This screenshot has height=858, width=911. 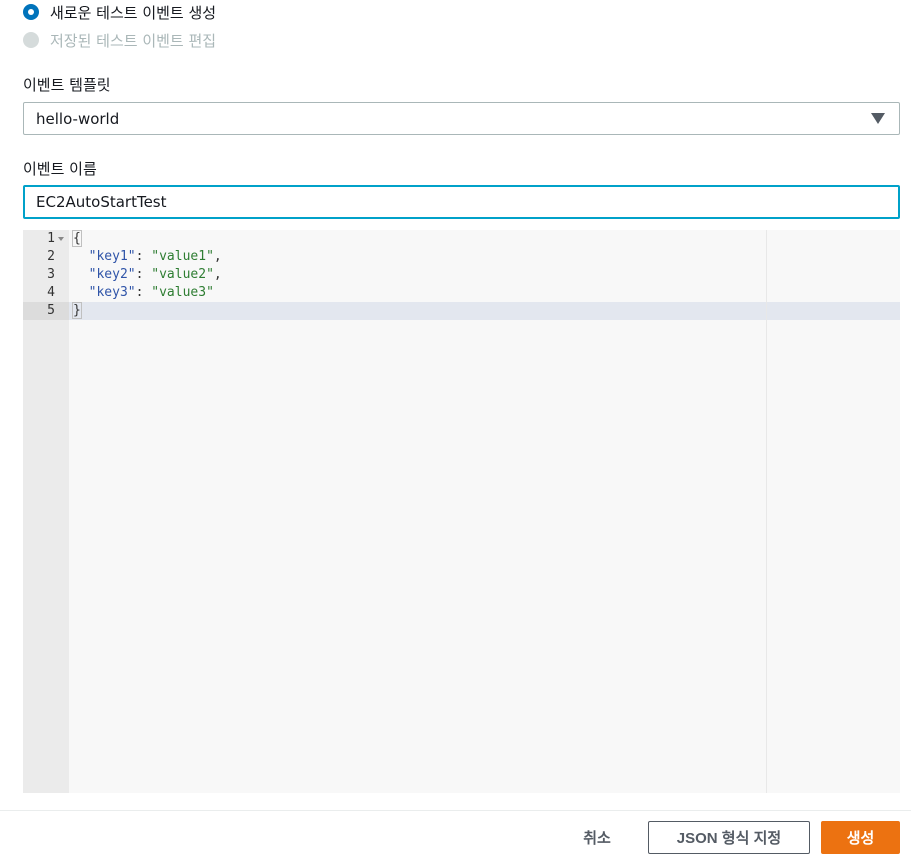 What do you see at coordinates (51, 310) in the screenshot?
I see `line-number: 5` at bounding box center [51, 310].